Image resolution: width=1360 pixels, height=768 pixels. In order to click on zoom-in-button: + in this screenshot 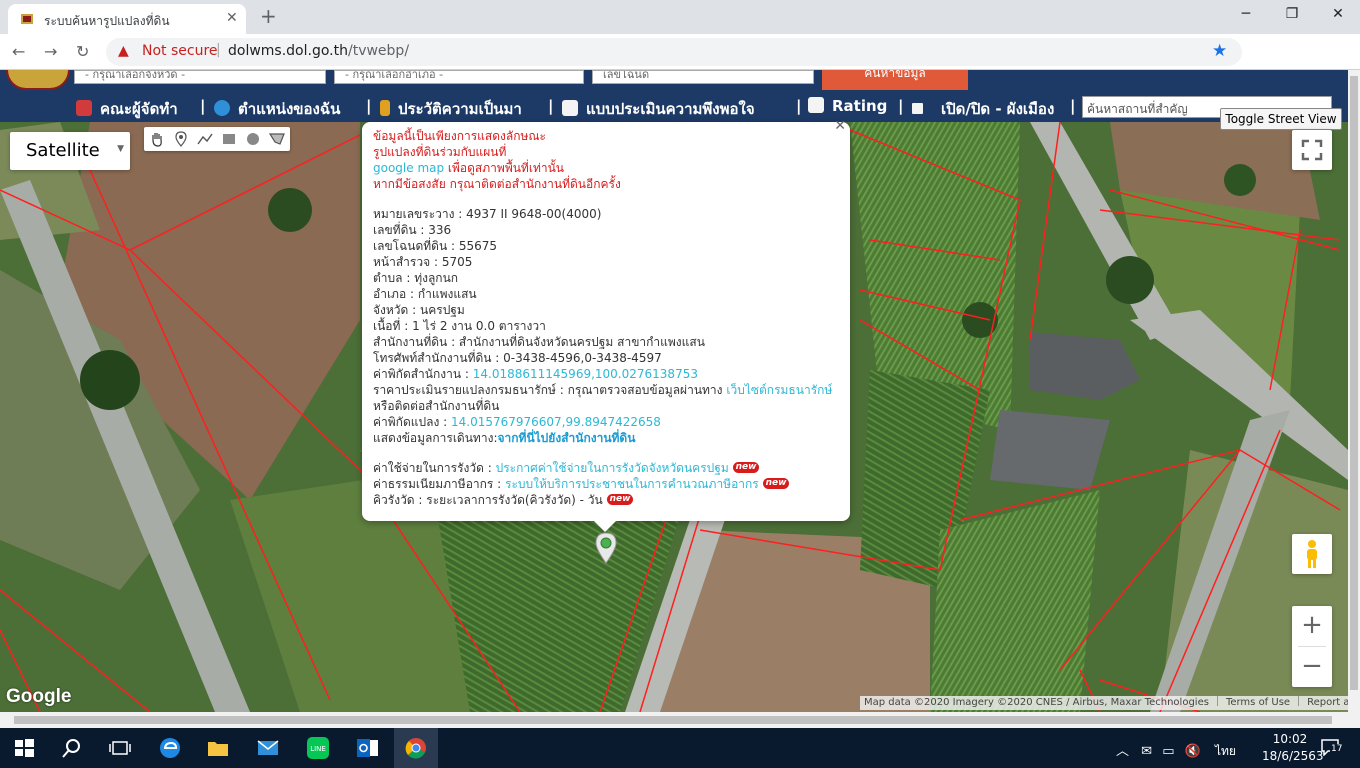, I will do `click(1312, 626)`.